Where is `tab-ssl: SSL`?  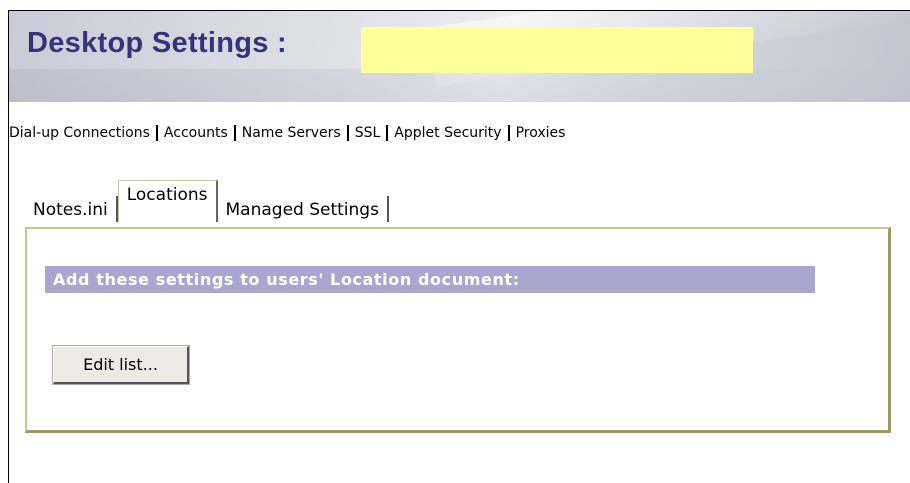 tab-ssl: SSL is located at coordinates (366, 133).